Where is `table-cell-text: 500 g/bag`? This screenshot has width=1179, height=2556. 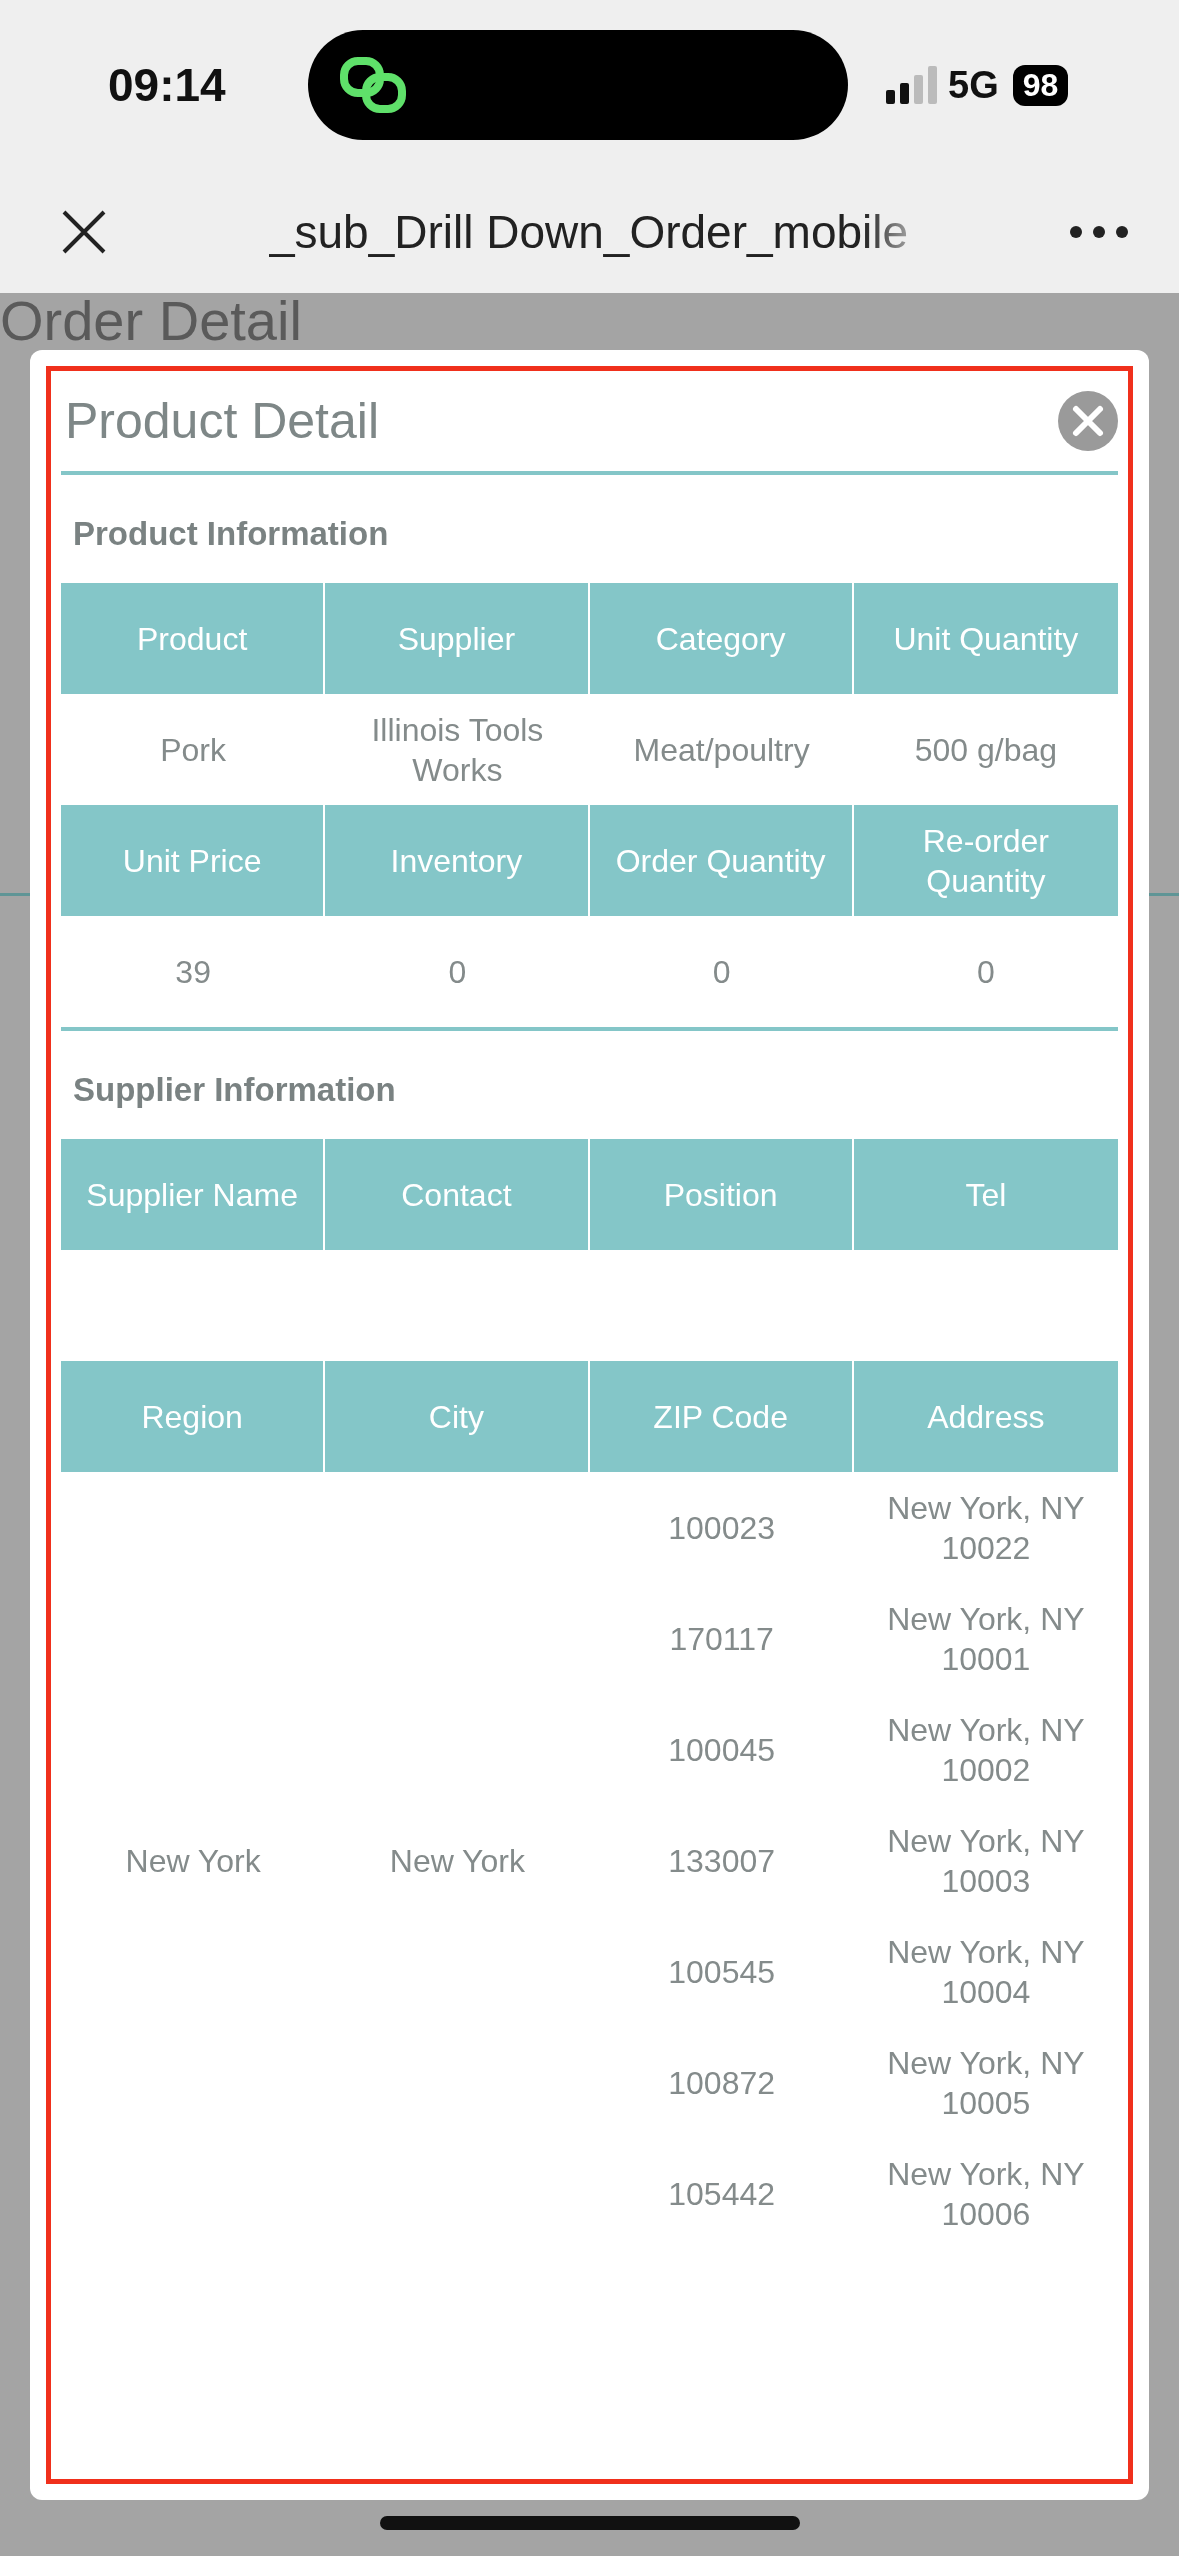 table-cell-text: 500 g/bag is located at coordinates (986, 750).